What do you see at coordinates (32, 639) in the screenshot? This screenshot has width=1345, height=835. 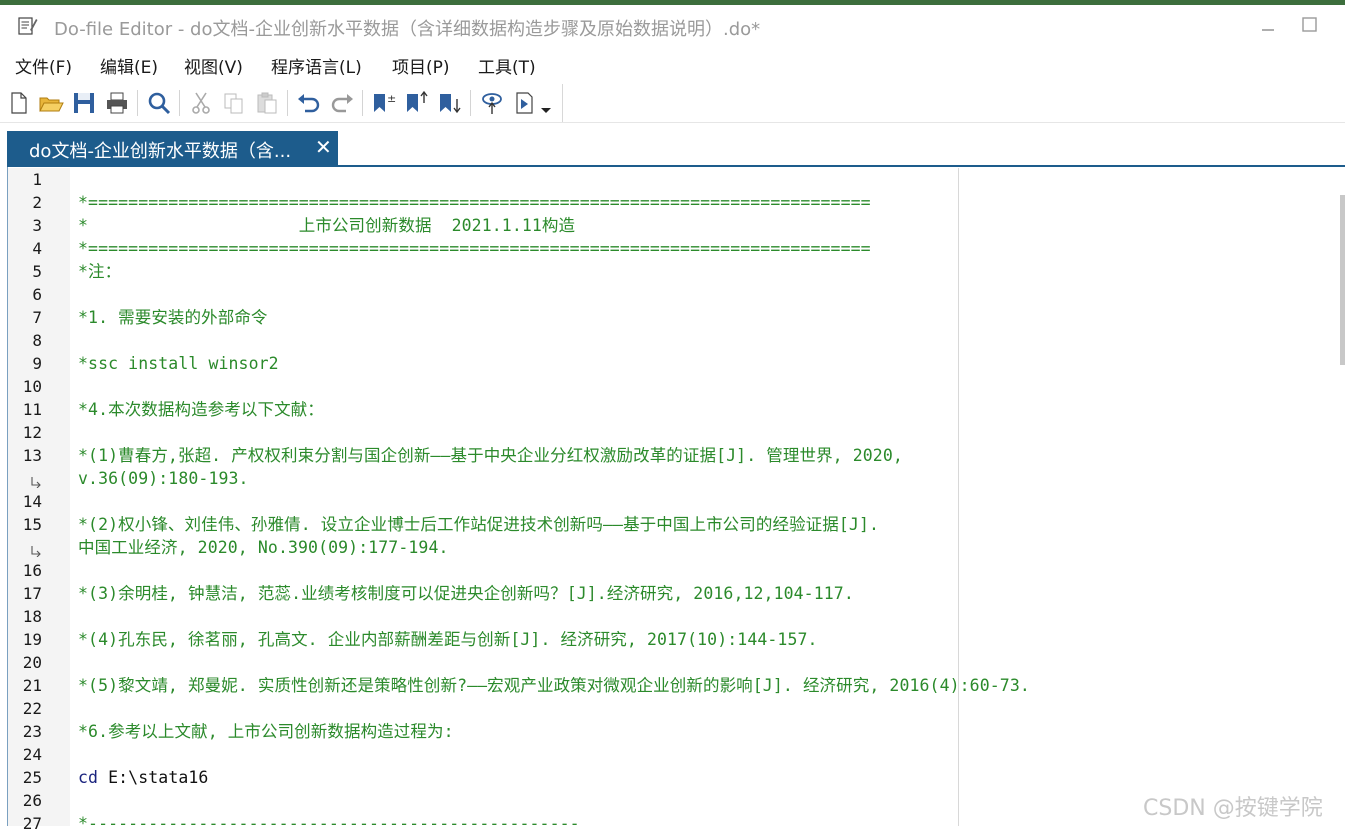 I see `line-number: 19` at bounding box center [32, 639].